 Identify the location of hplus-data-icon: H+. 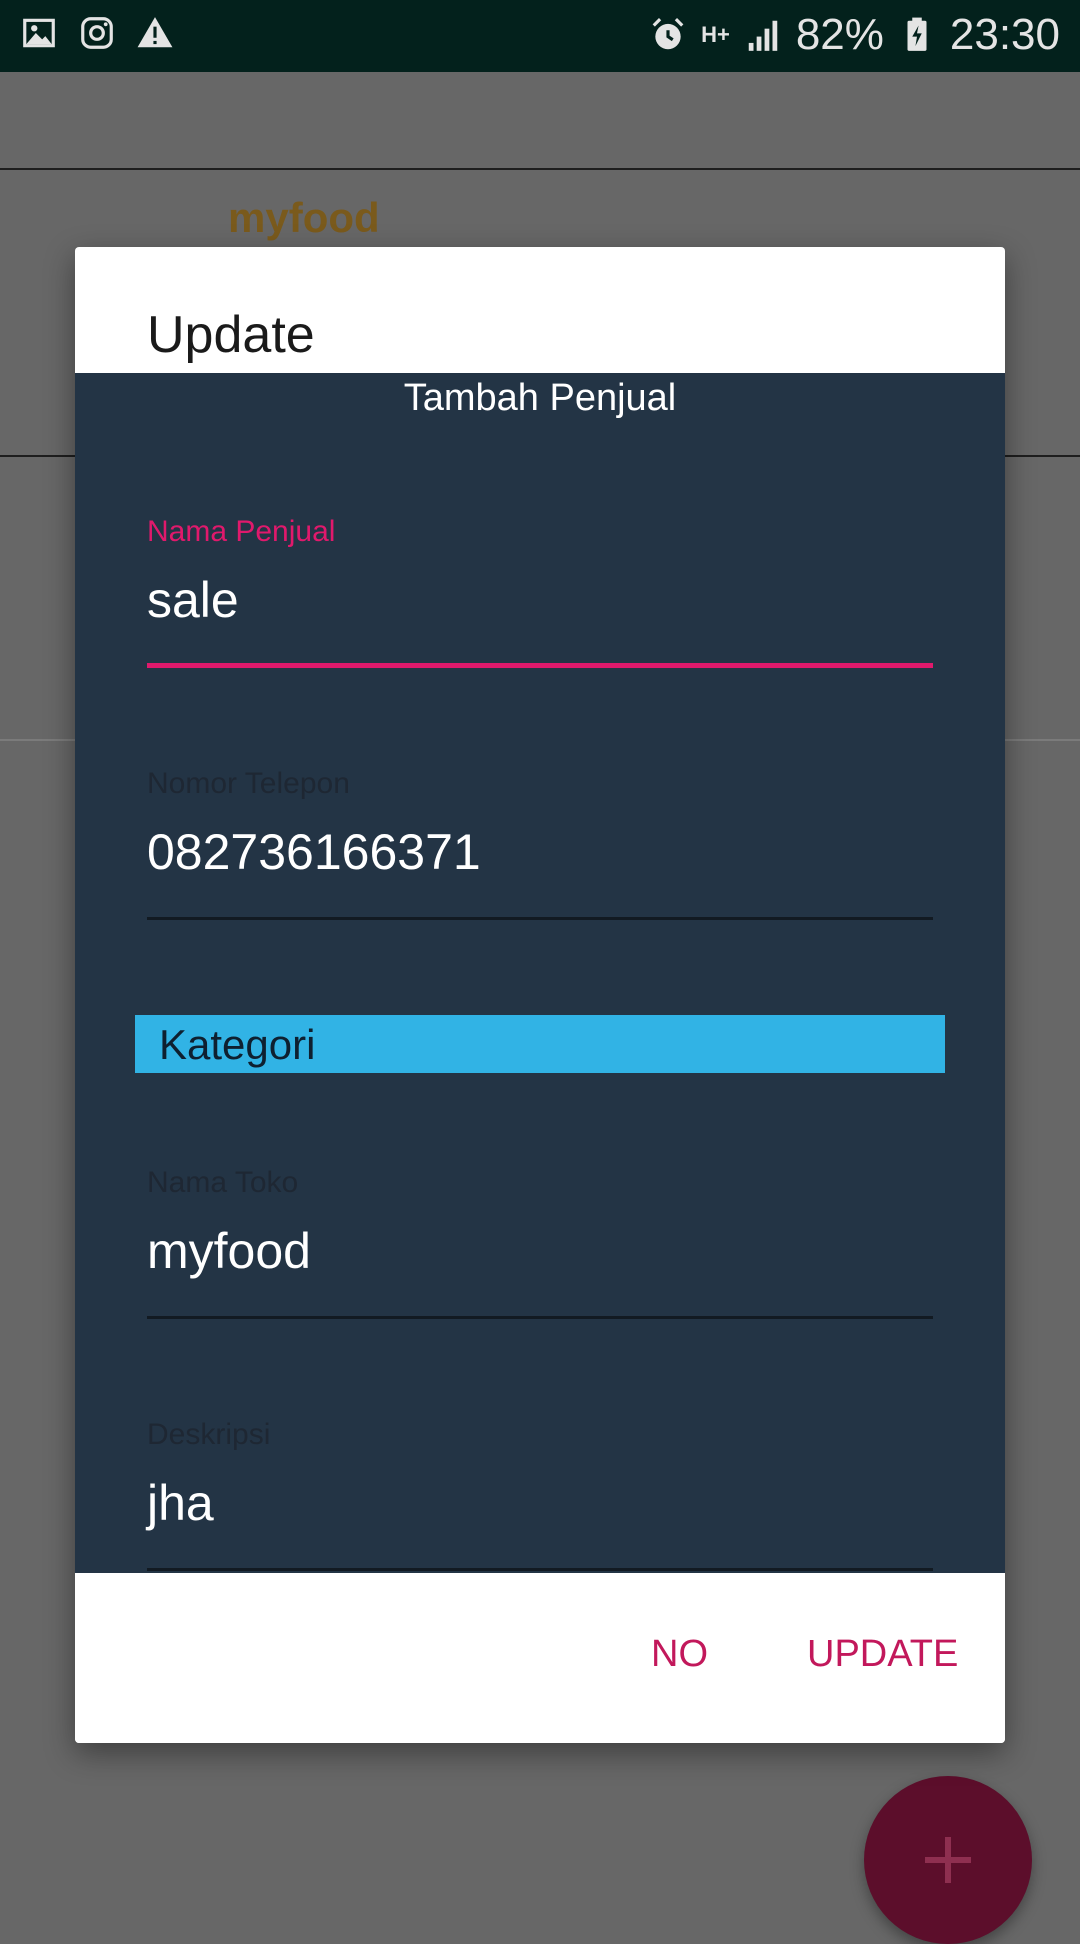
(715, 34).